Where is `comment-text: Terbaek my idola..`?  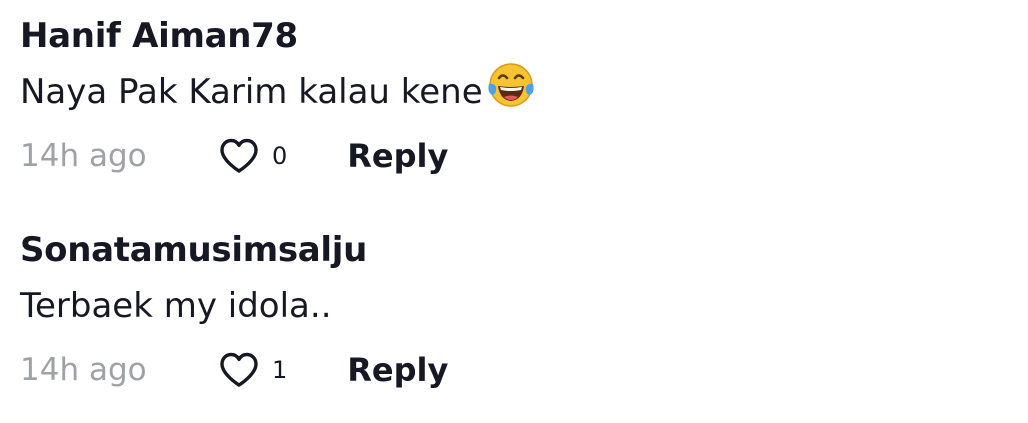 comment-text: Terbaek my idola.. is located at coordinates (176, 306).